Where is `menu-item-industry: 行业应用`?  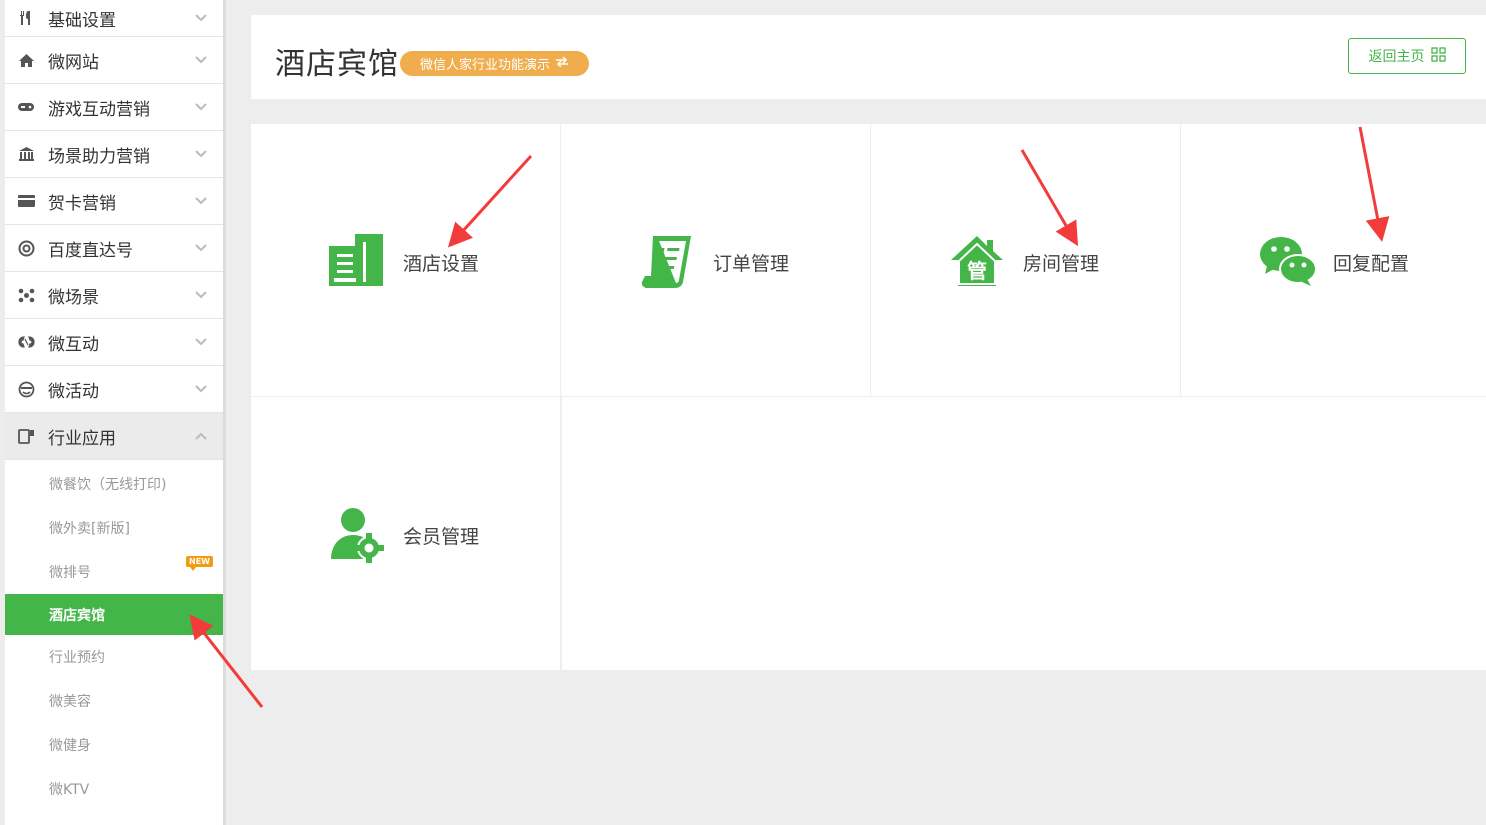
menu-item-industry: 行业应用 is located at coordinates (114, 436).